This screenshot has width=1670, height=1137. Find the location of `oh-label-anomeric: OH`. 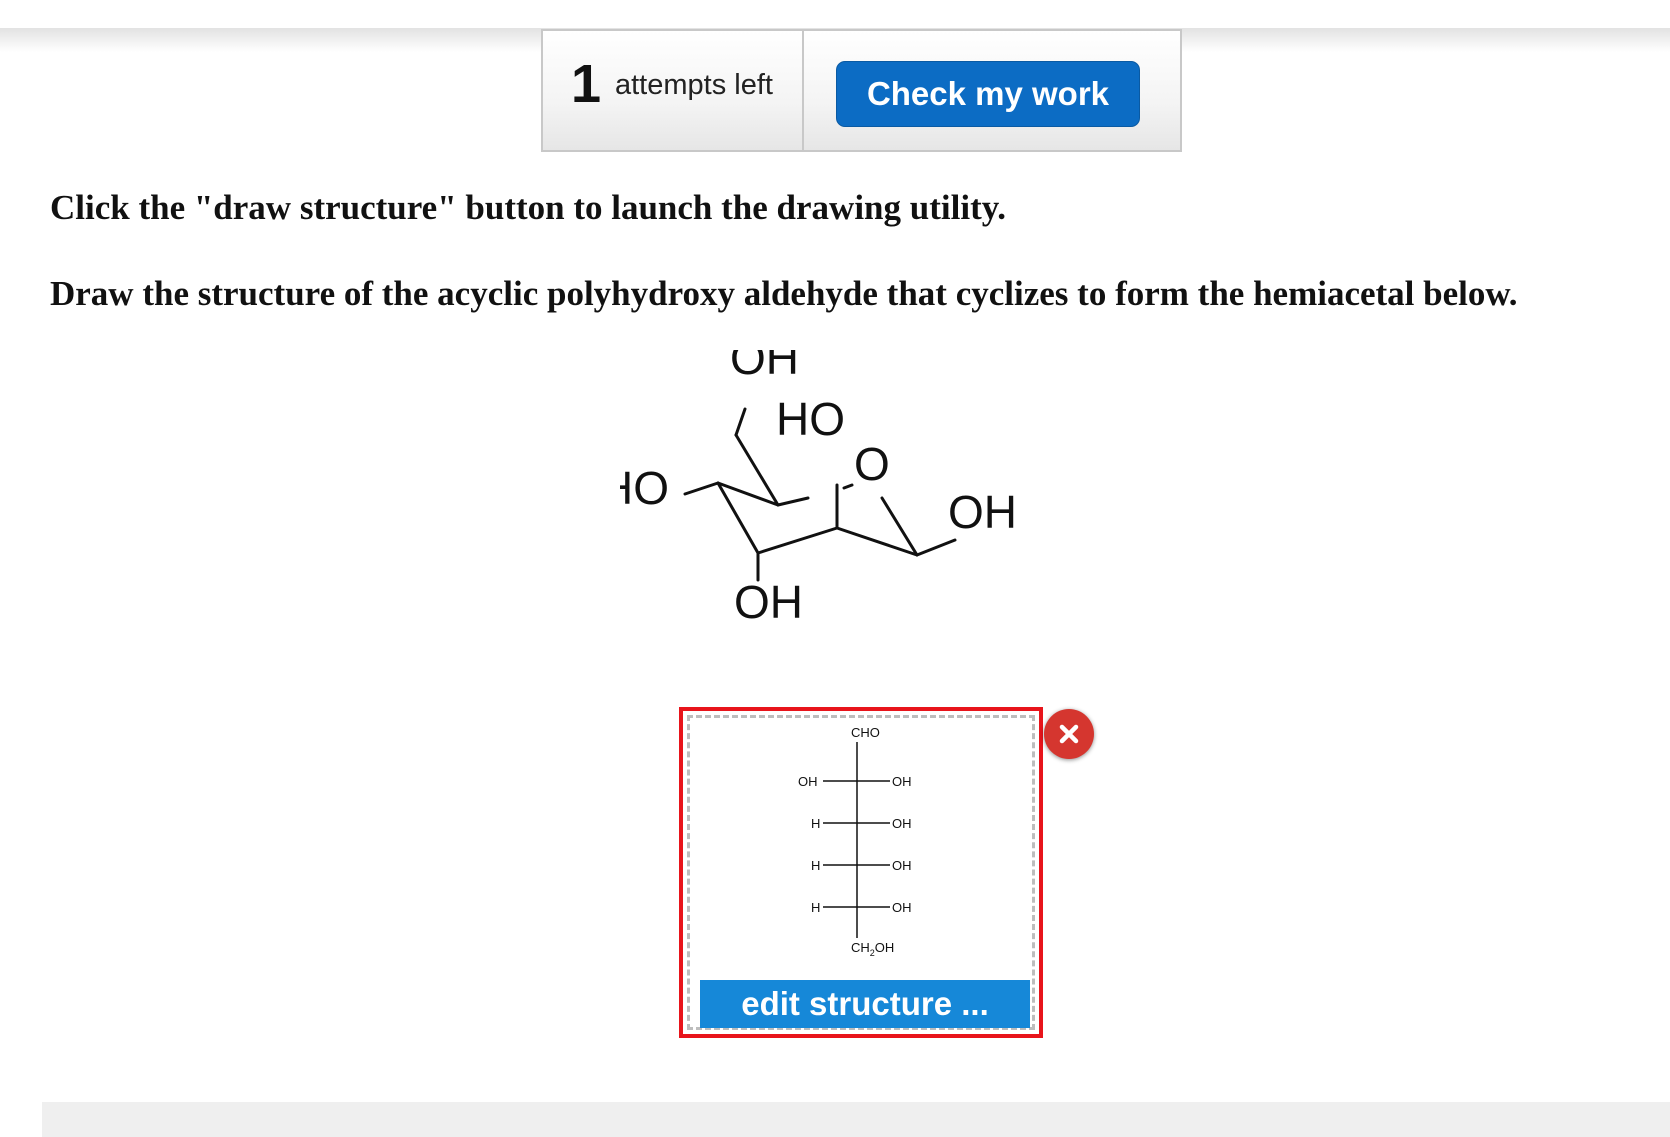

oh-label-anomeric: OH is located at coordinates (982, 512).